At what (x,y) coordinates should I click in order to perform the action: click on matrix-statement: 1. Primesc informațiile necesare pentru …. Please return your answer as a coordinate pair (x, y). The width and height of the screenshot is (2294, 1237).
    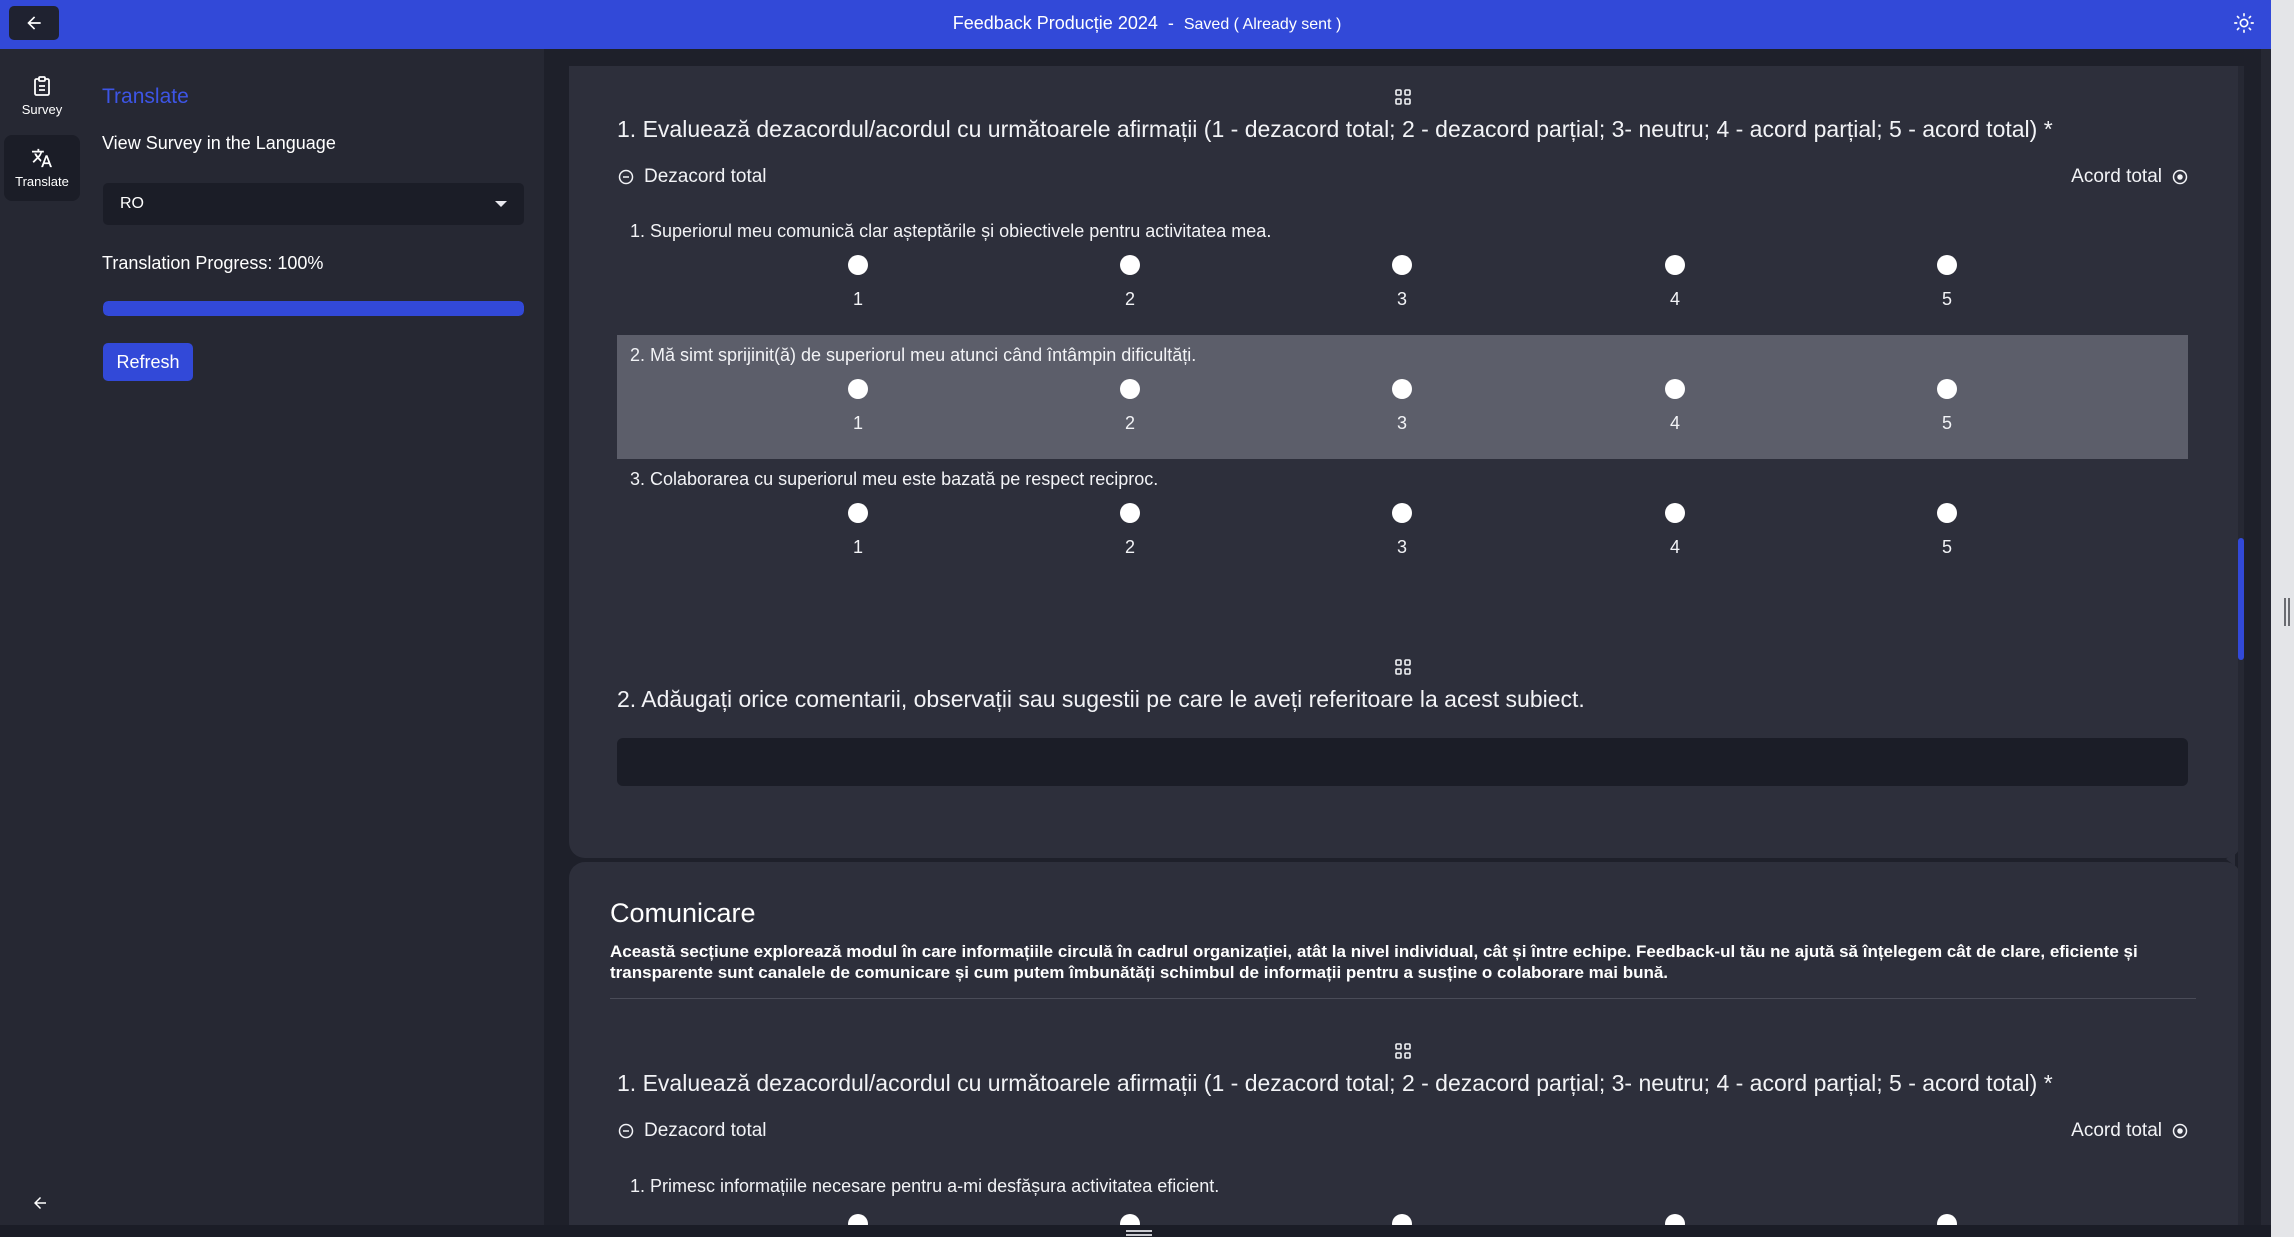
    Looking at the image, I should click on (925, 1186).